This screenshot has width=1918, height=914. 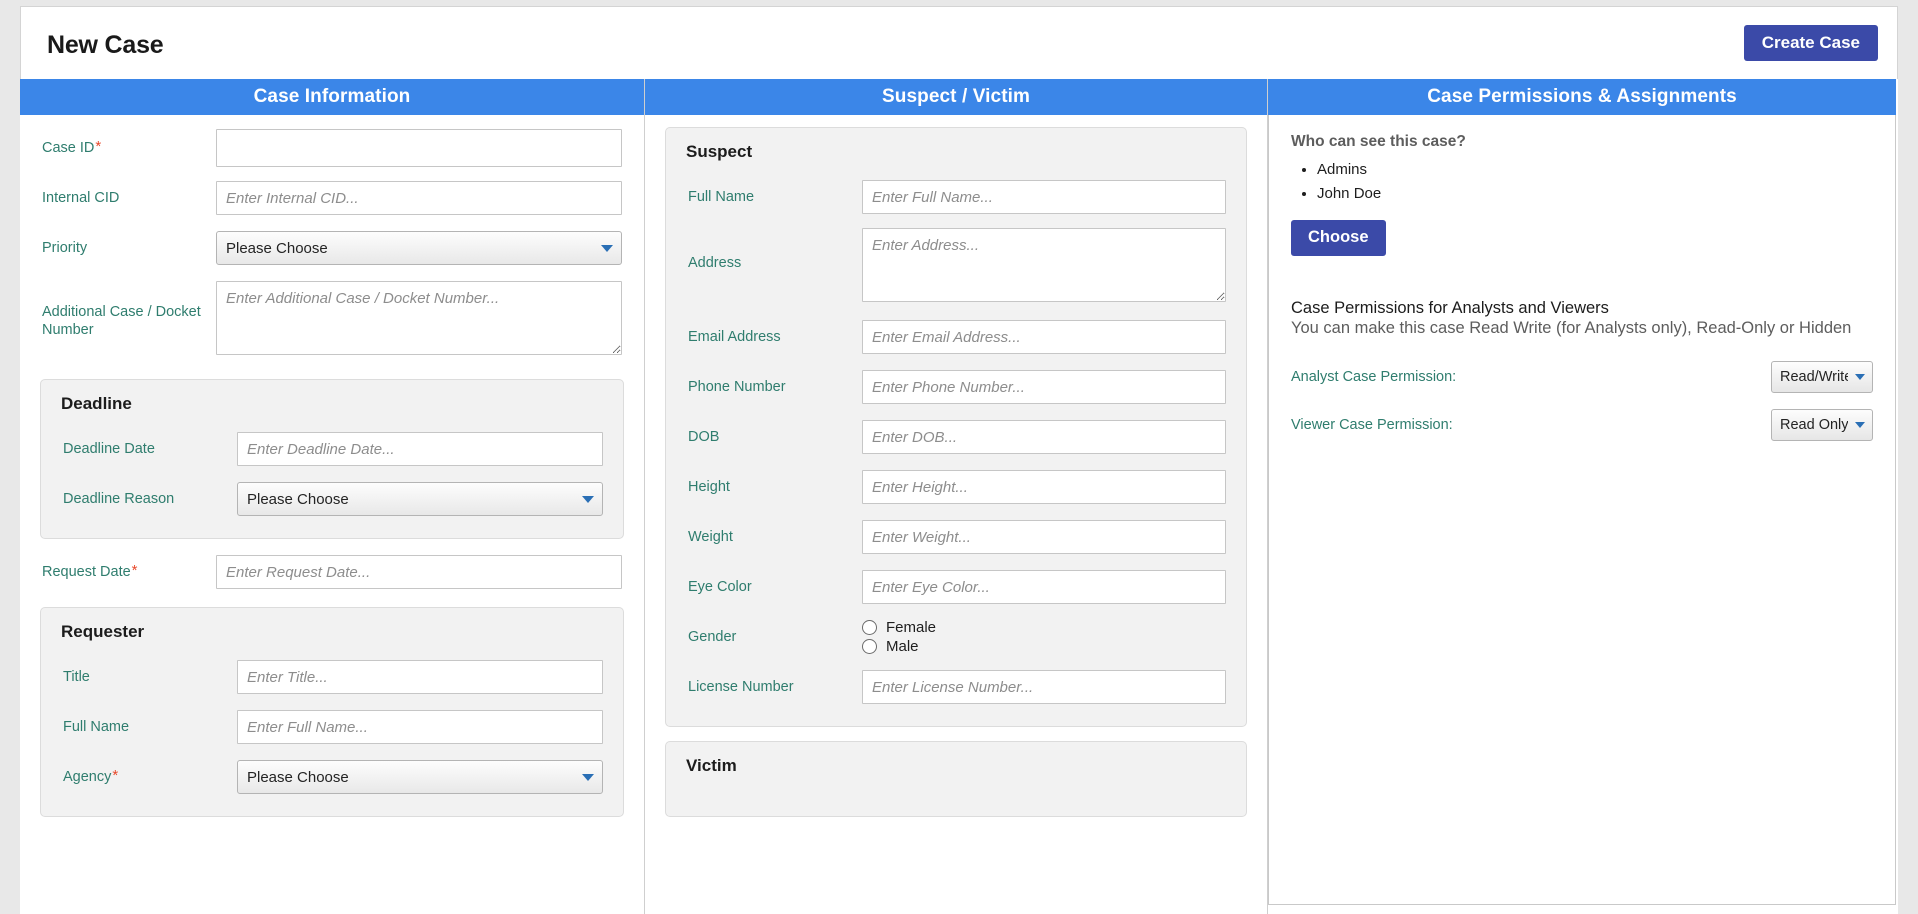 I want to click on control-suspect-height, so click(x=1054, y=487).